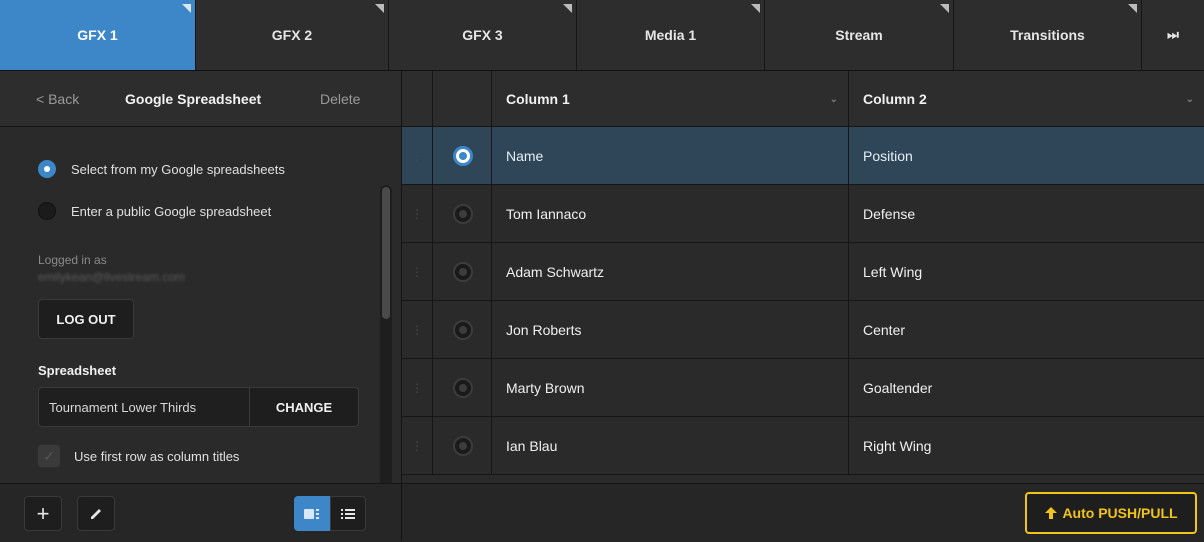  I want to click on radio-selected-icon, so click(462, 155).